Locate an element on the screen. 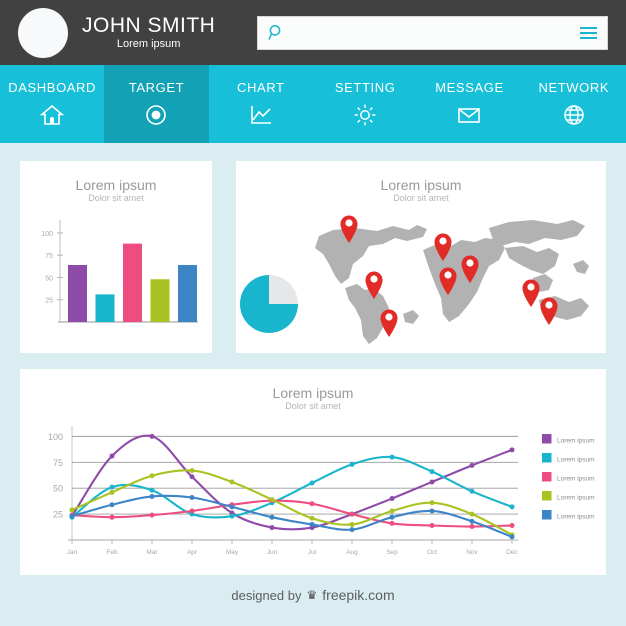 This screenshot has height=626, width=626. nav-item-message: MESSAGE is located at coordinates (469, 104).